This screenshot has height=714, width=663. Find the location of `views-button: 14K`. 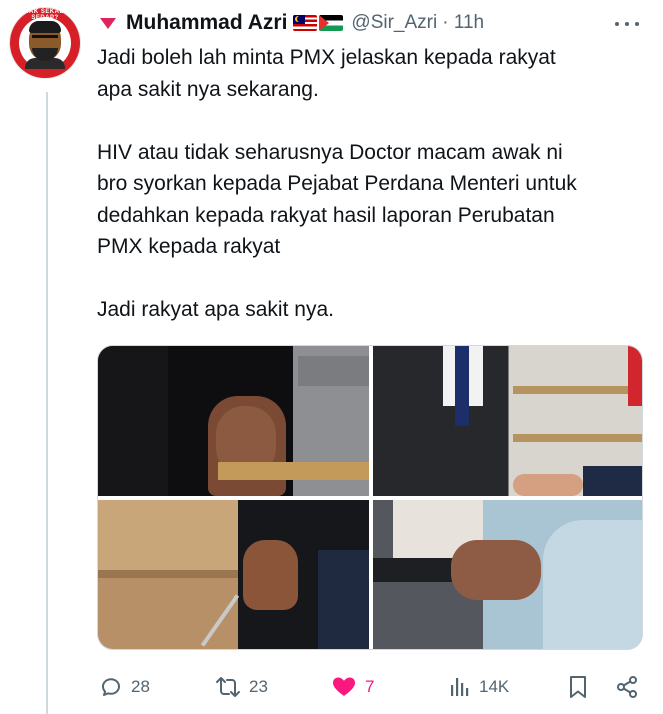

views-button: 14K is located at coordinates (479, 687).